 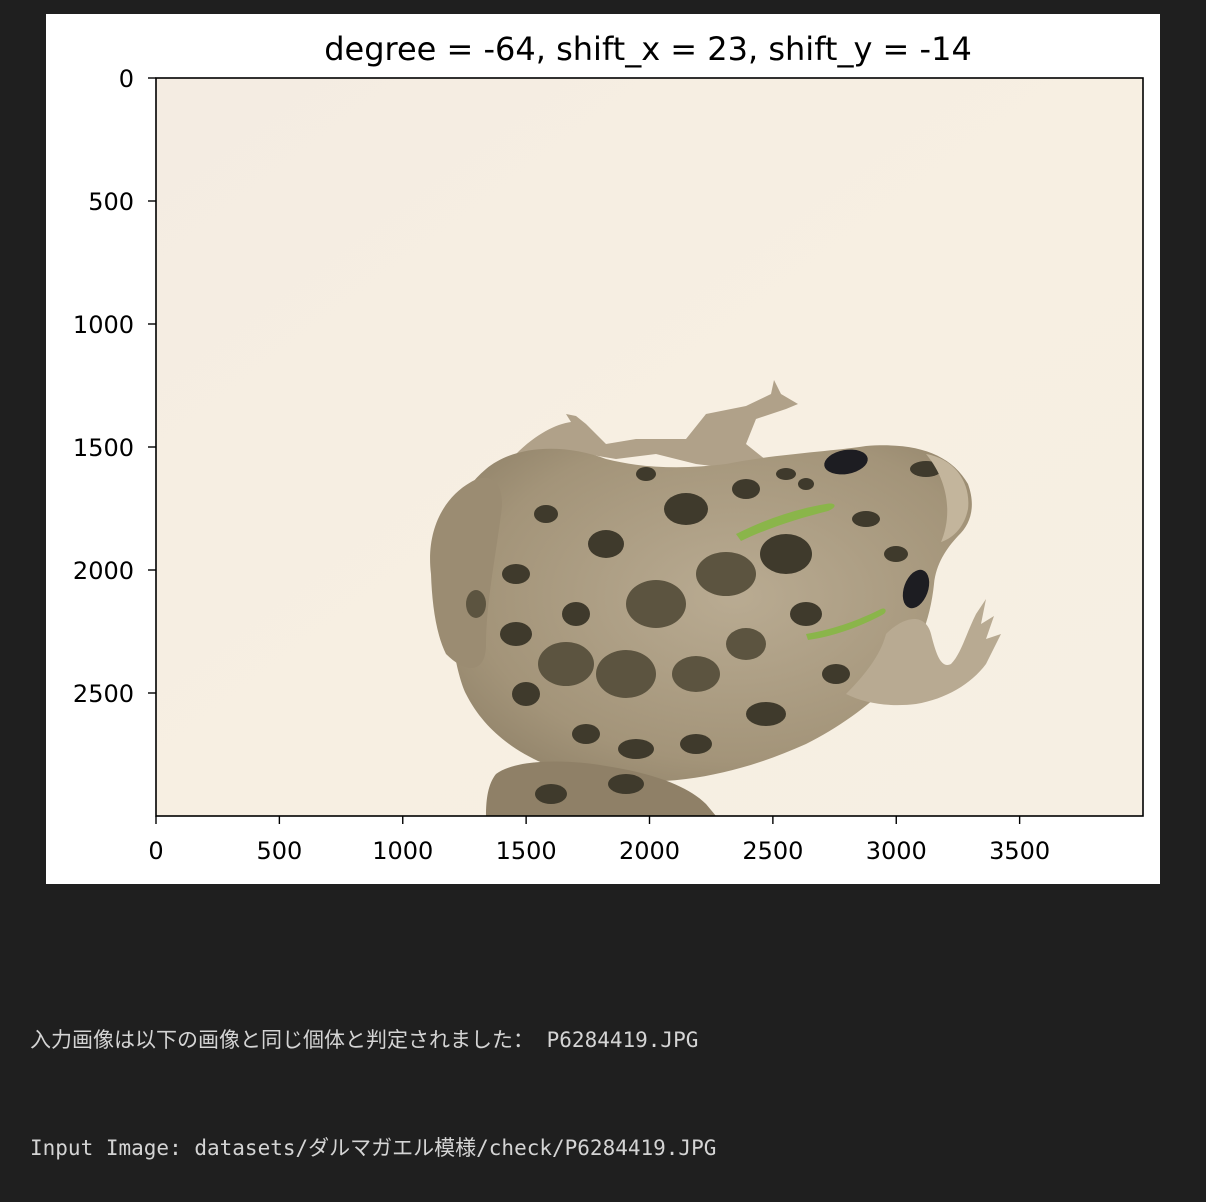 I want to click on y-tick-label: 0, so click(x=126, y=79).